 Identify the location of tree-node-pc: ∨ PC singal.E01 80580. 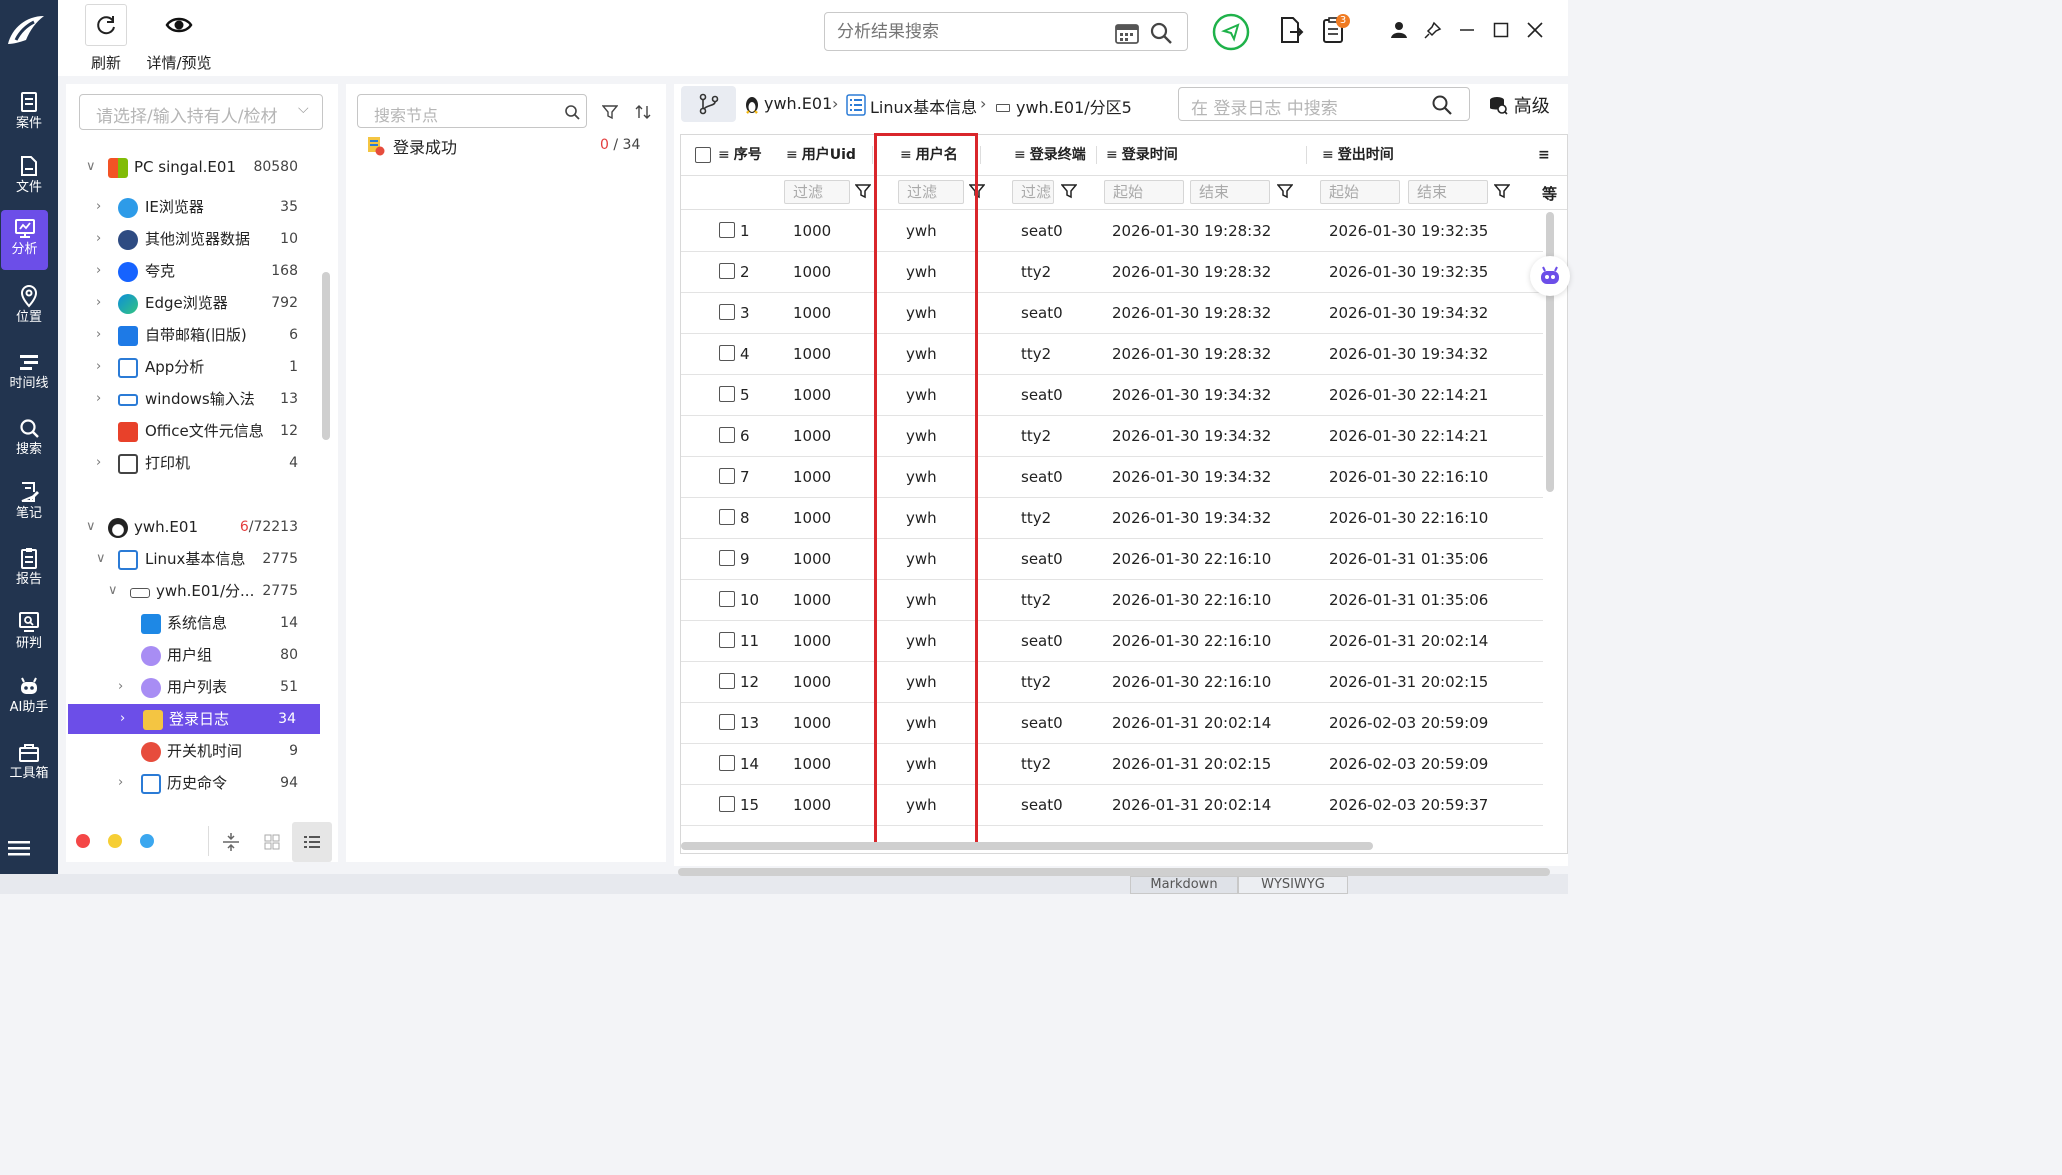
(197, 167).